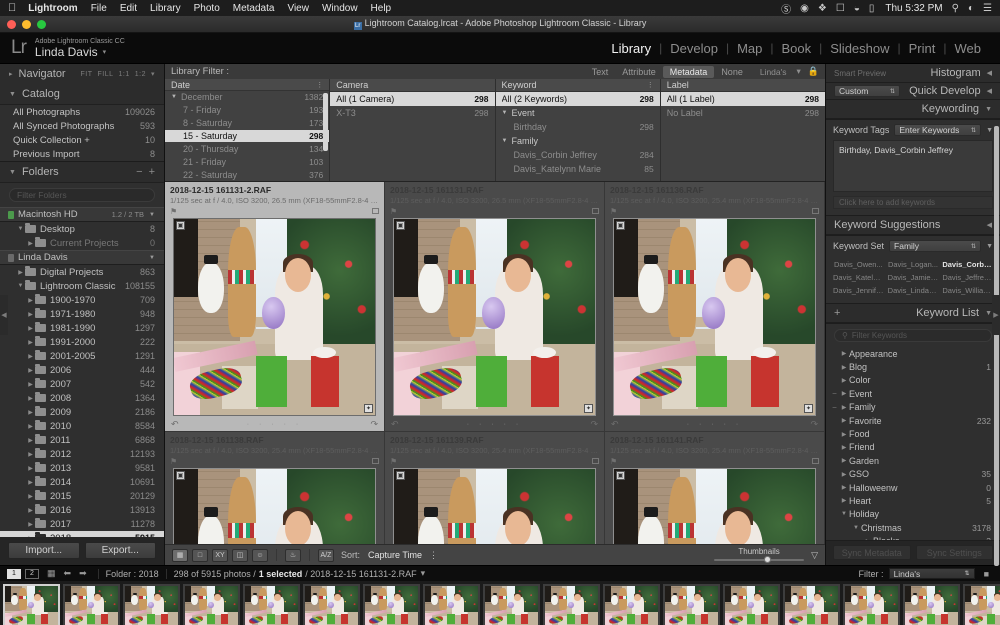  What do you see at coordinates (743, 113) in the screenshot?
I see `filter-item: No Label 298` at bounding box center [743, 113].